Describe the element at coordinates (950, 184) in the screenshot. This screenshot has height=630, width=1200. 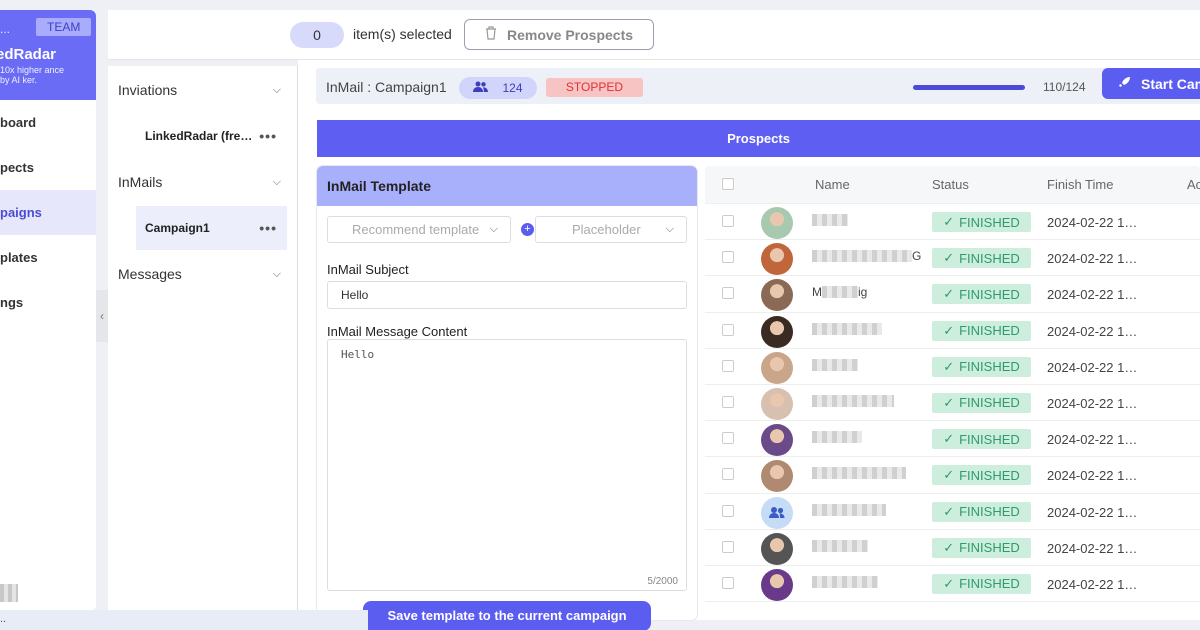
I see `column-status: Status` at that location.